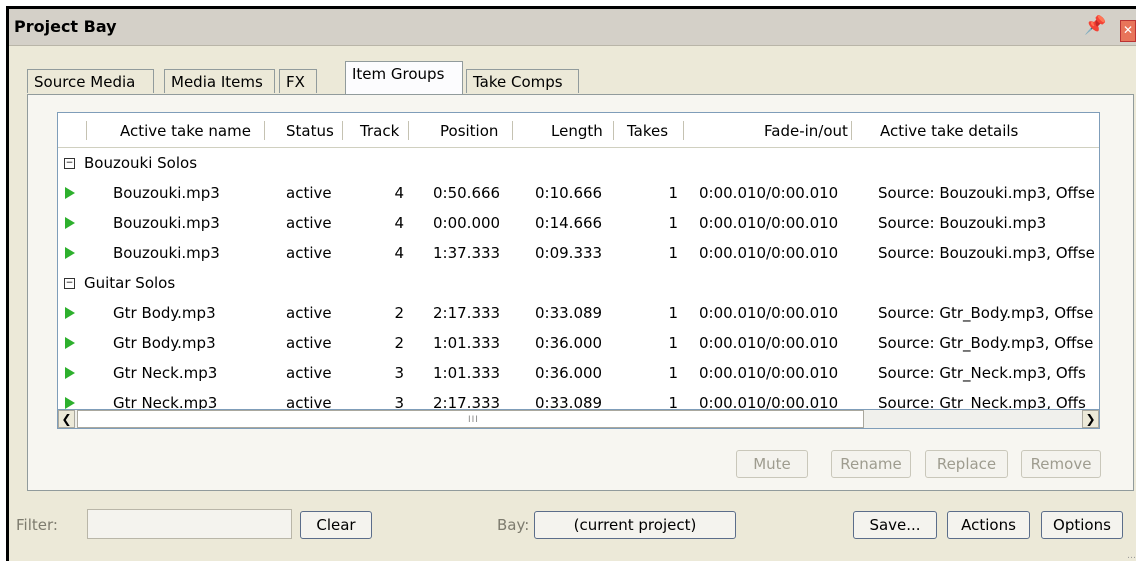 This screenshot has width=1136, height=561. Describe the element at coordinates (336, 525) in the screenshot. I see `clear-button: Clear` at that location.